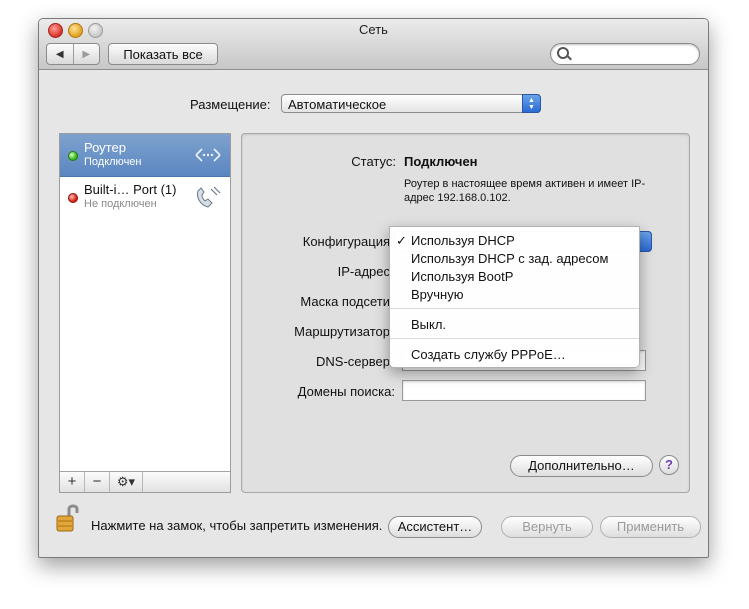 The width and height of the screenshot is (749, 609). What do you see at coordinates (209, 197) in the screenshot?
I see `telephone-icon` at bounding box center [209, 197].